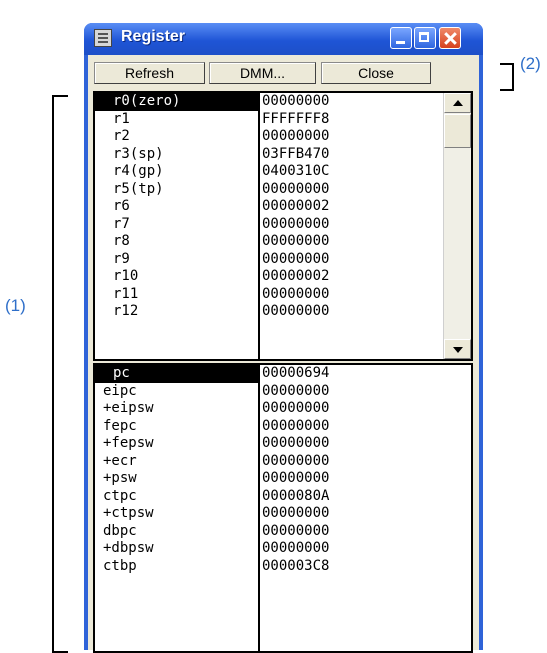 The width and height of the screenshot is (547, 653). What do you see at coordinates (401, 38) in the screenshot?
I see `minimize-icon` at bounding box center [401, 38].